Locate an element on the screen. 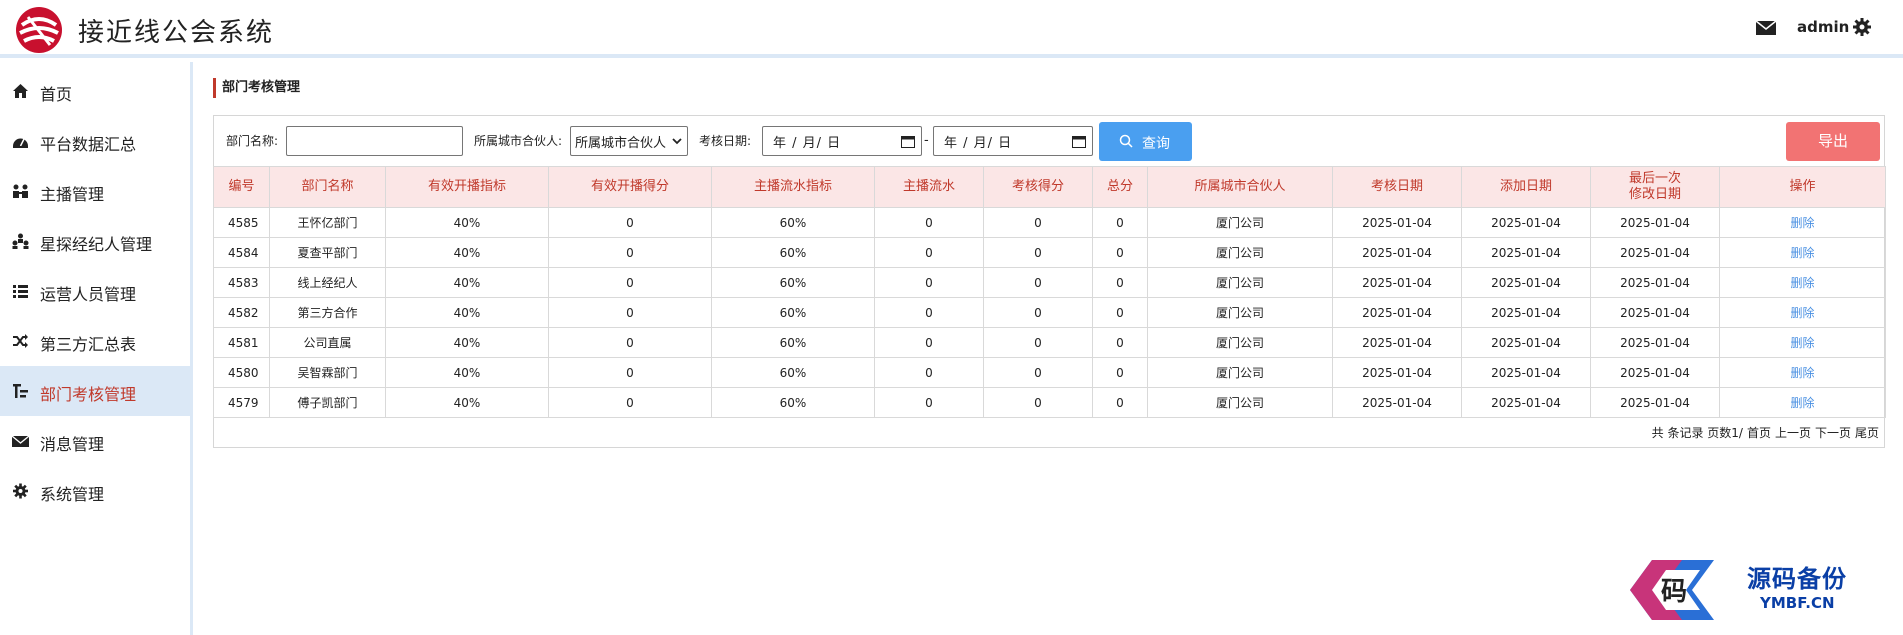 This screenshot has height=635, width=1903. column-header: 总分 is located at coordinates (1120, 187).